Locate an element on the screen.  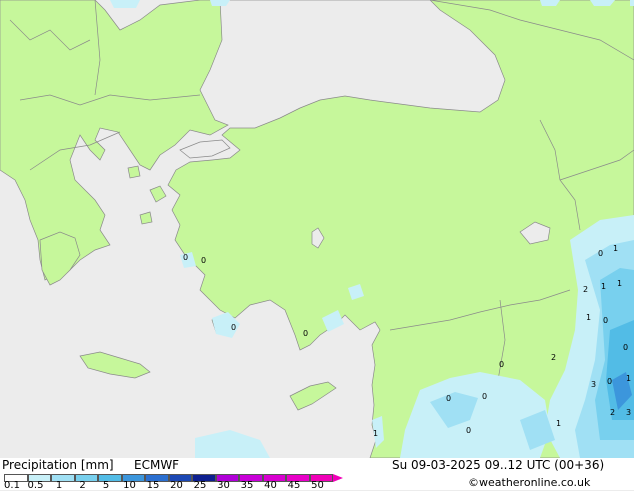
precip-title: Precipitation [mm] is located at coordinates (58, 465).